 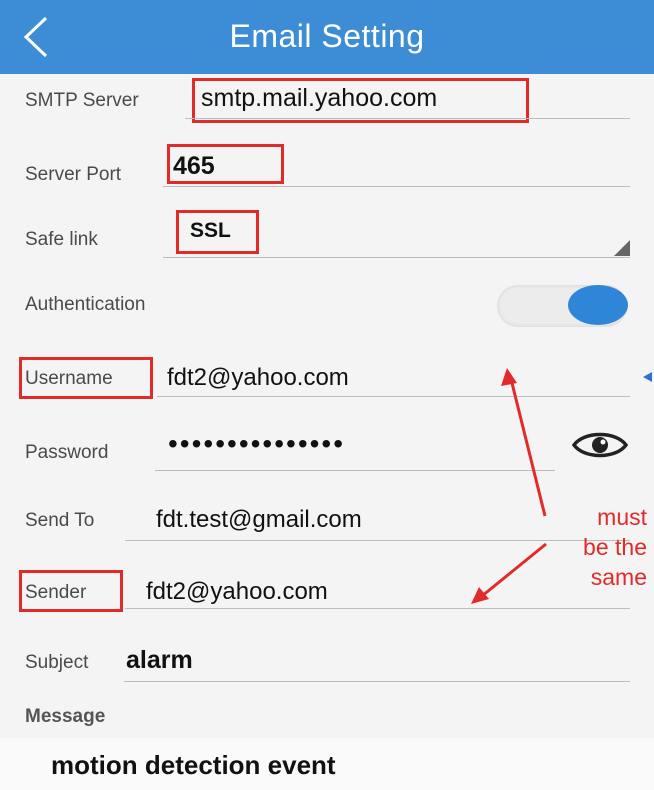 I want to click on annotation-arrows, so click(x=561, y=486).